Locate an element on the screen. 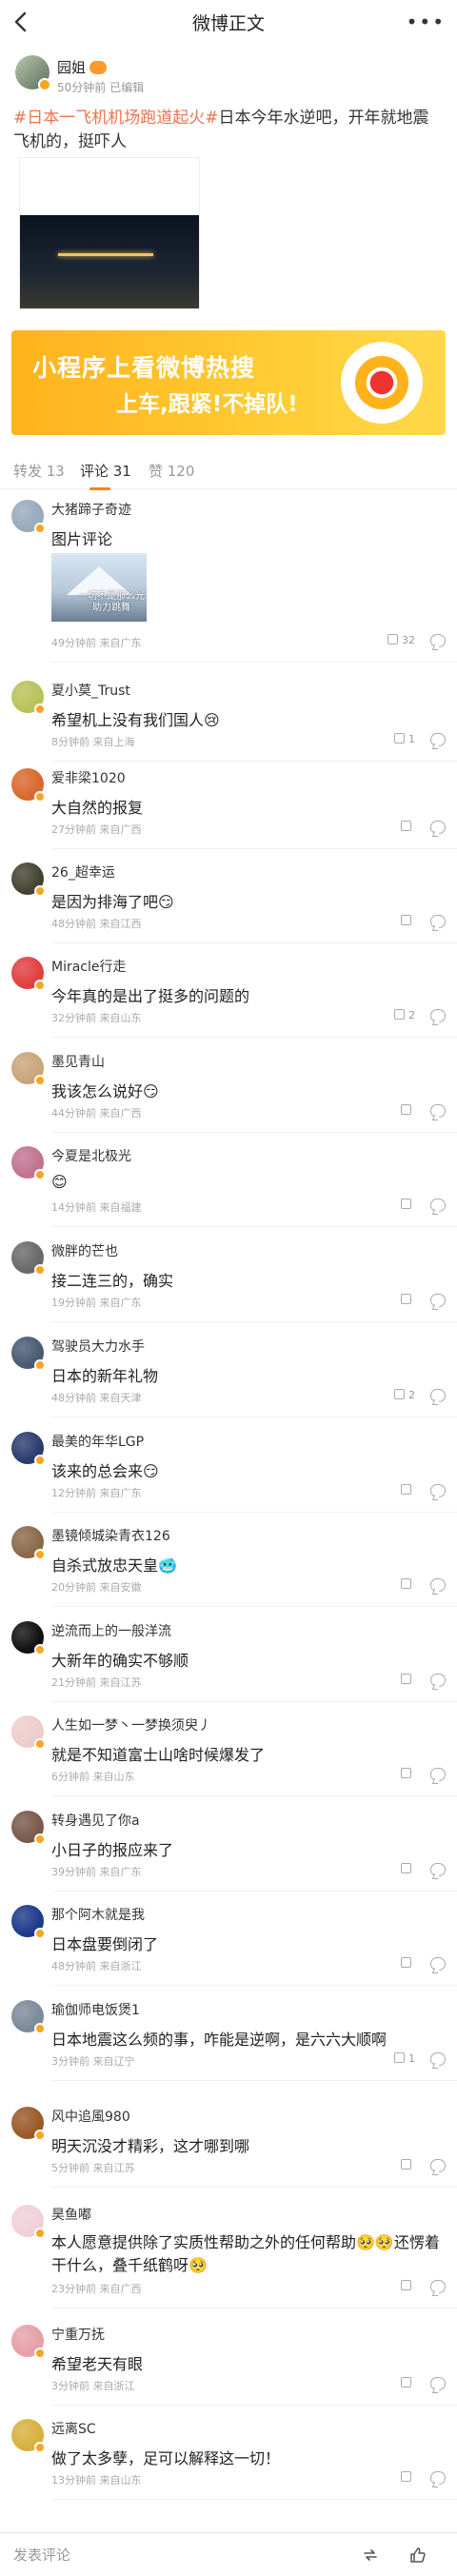 This screenshot has height=2576, width=457. commenter-name: 远离SC is located at coordinates (73, 2428).